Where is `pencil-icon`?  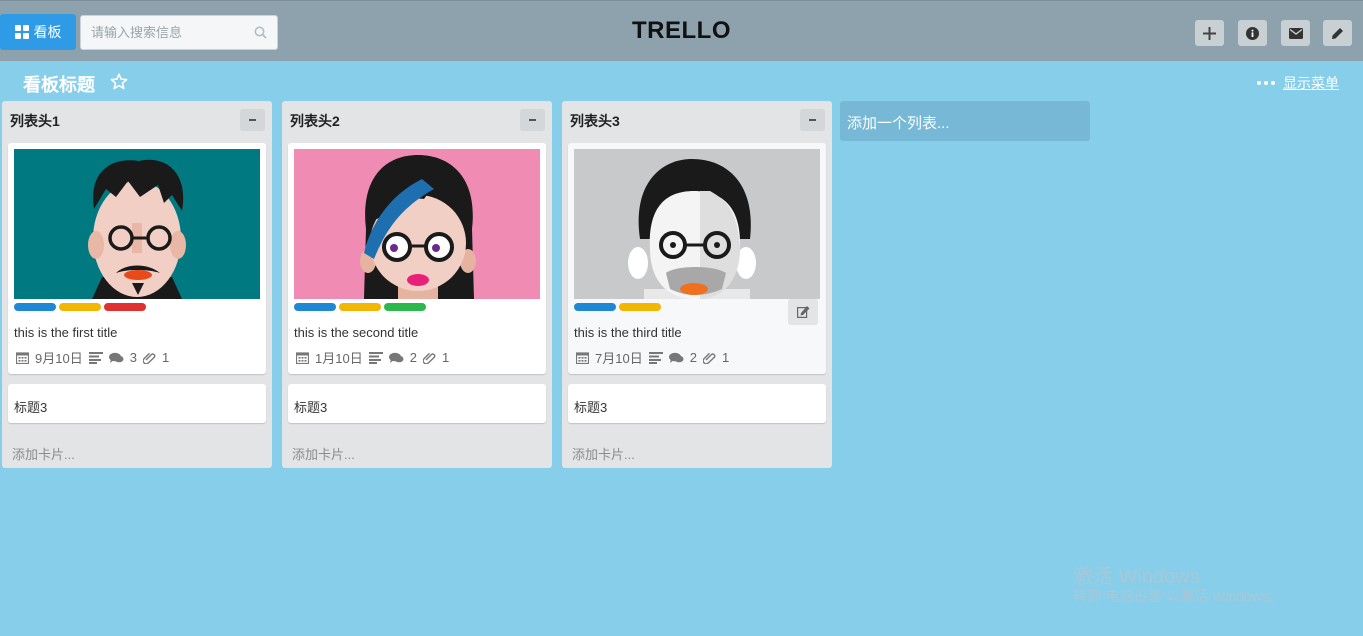 pencil-icon is located at coordinates (1337, 33).